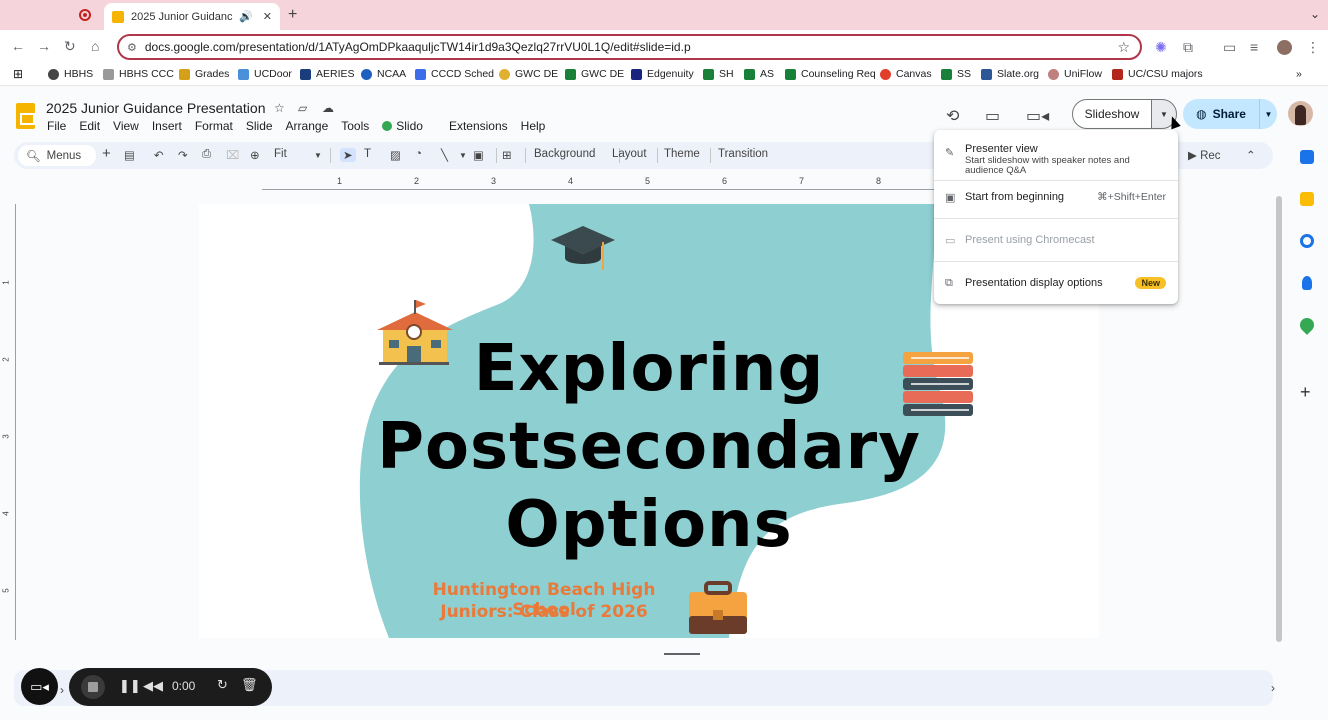  What do you see at coordinates (649, 369) in the screenshot?
I see `slide-title-line-1: Exploring` at bounding box center [649, 369].